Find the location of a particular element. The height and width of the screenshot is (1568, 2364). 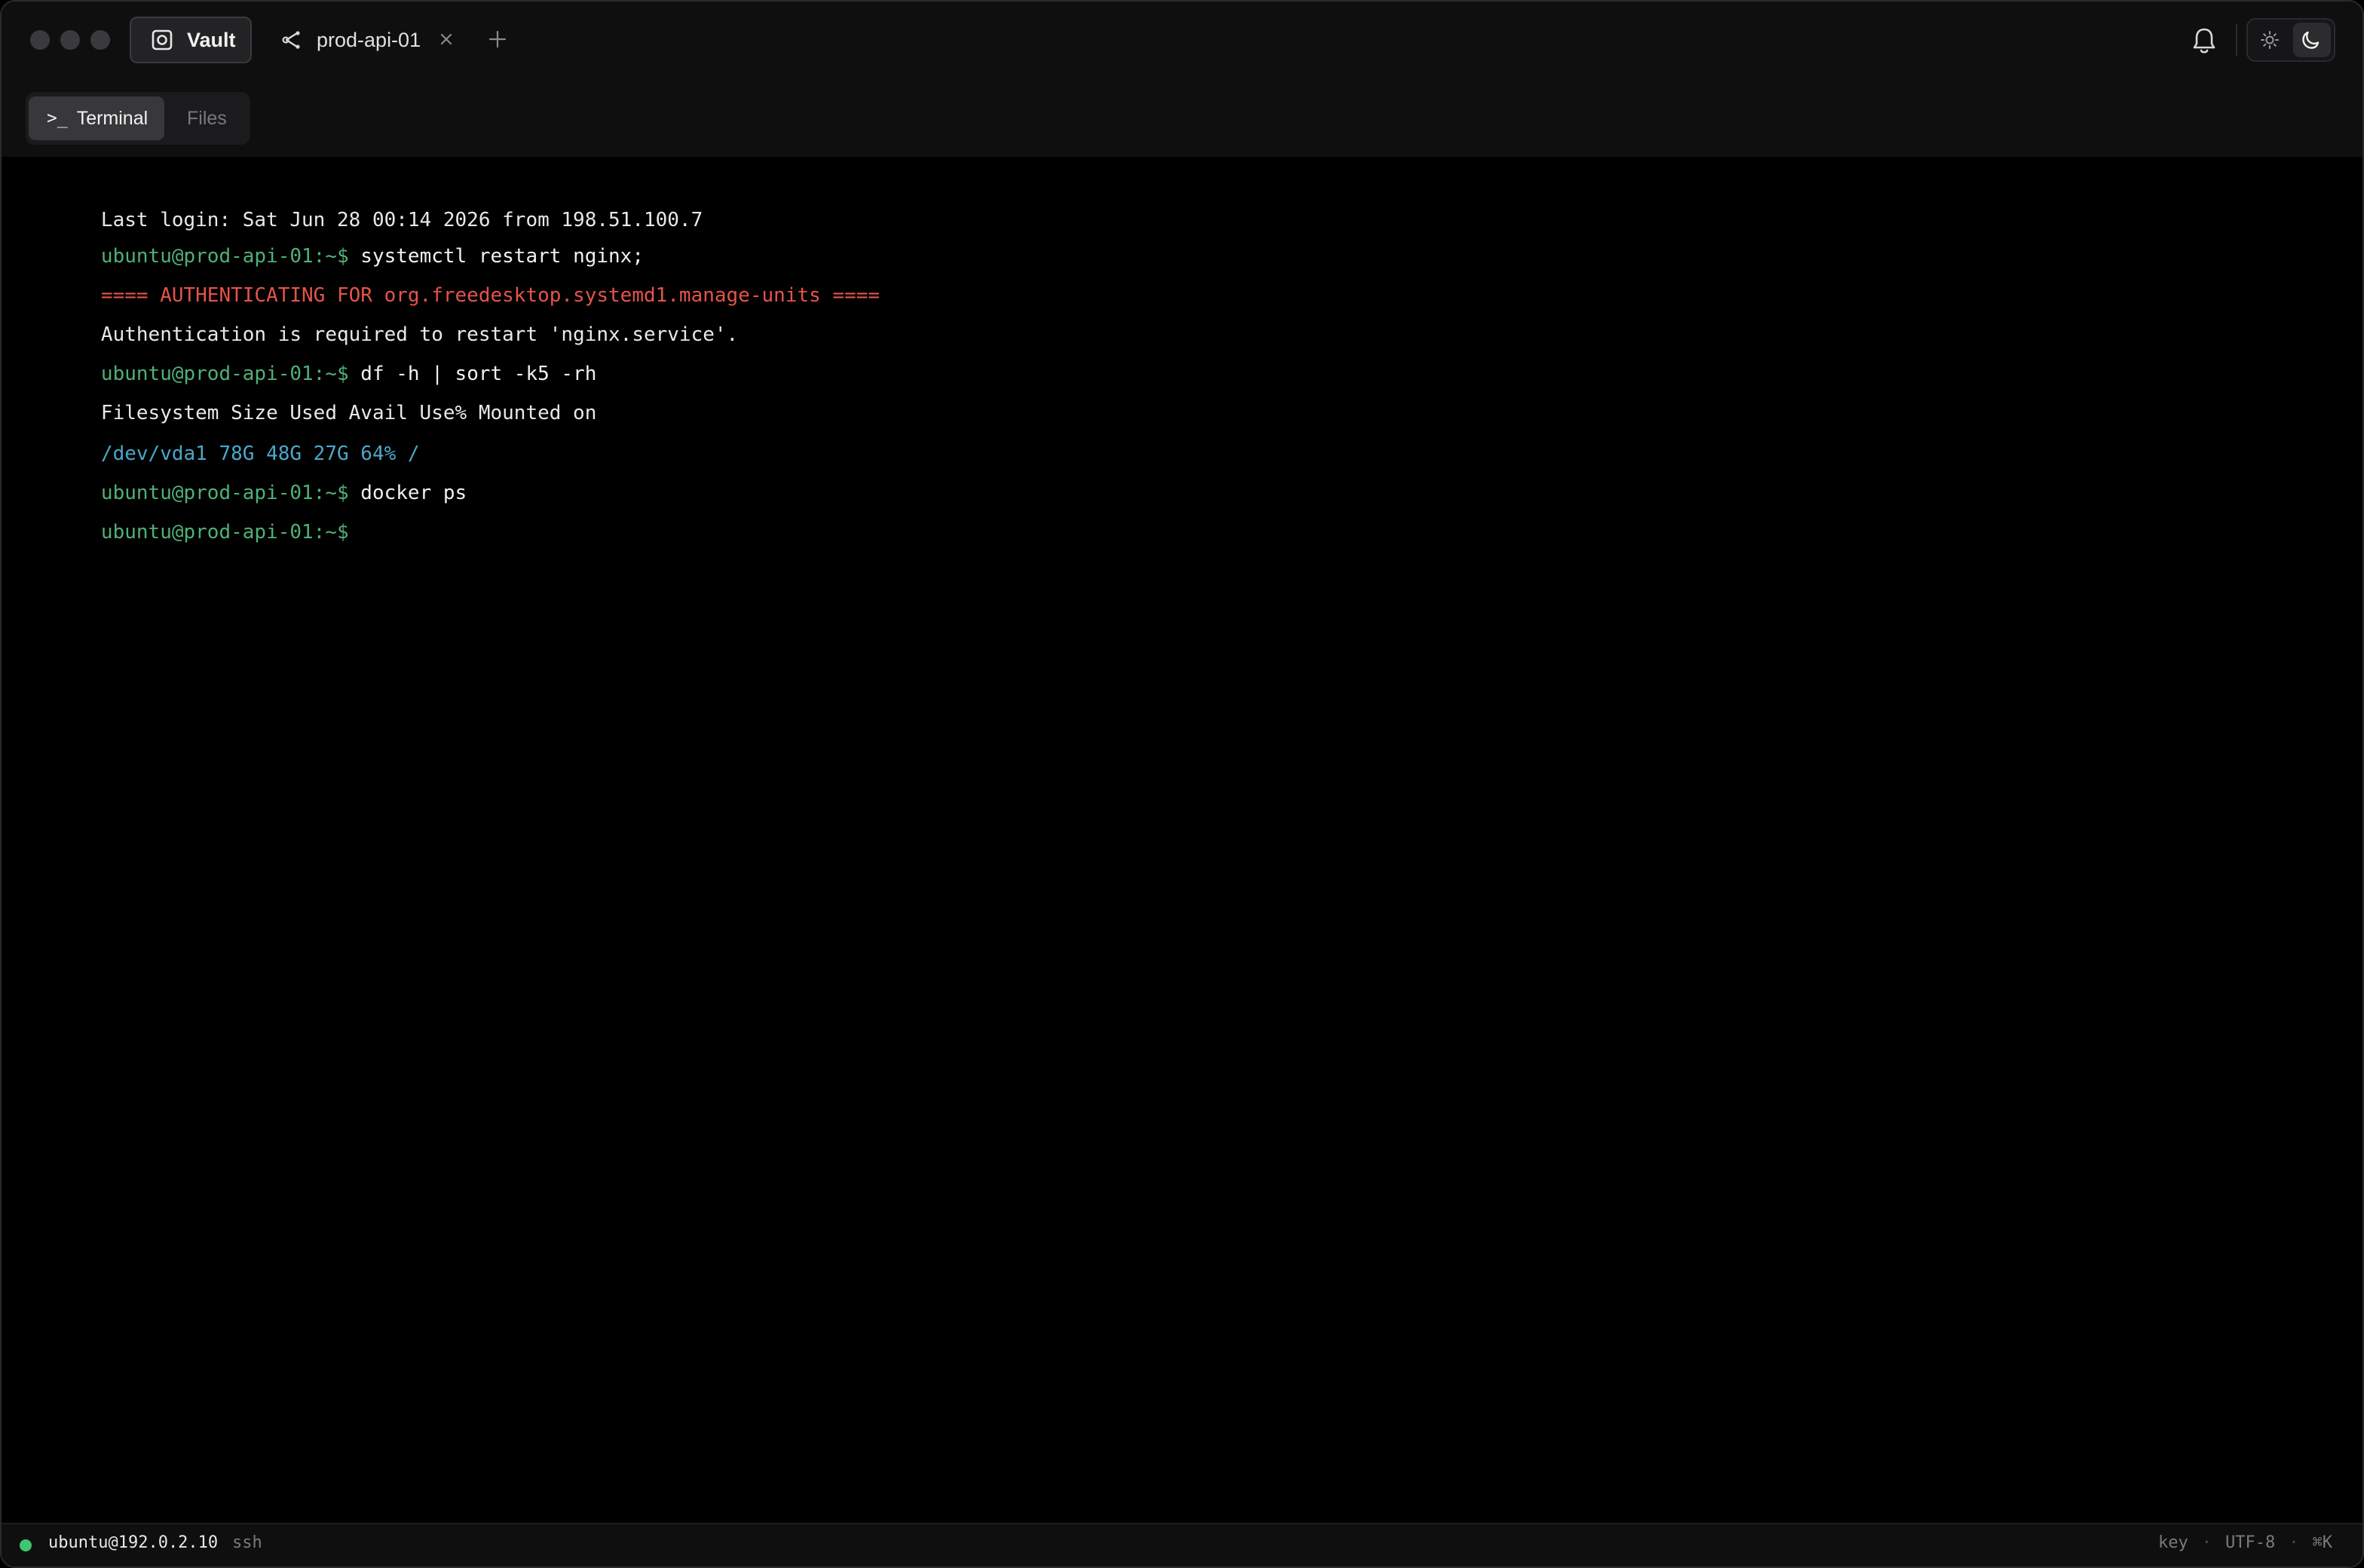

auth-method: key is located at coordinates (2173, 1542).